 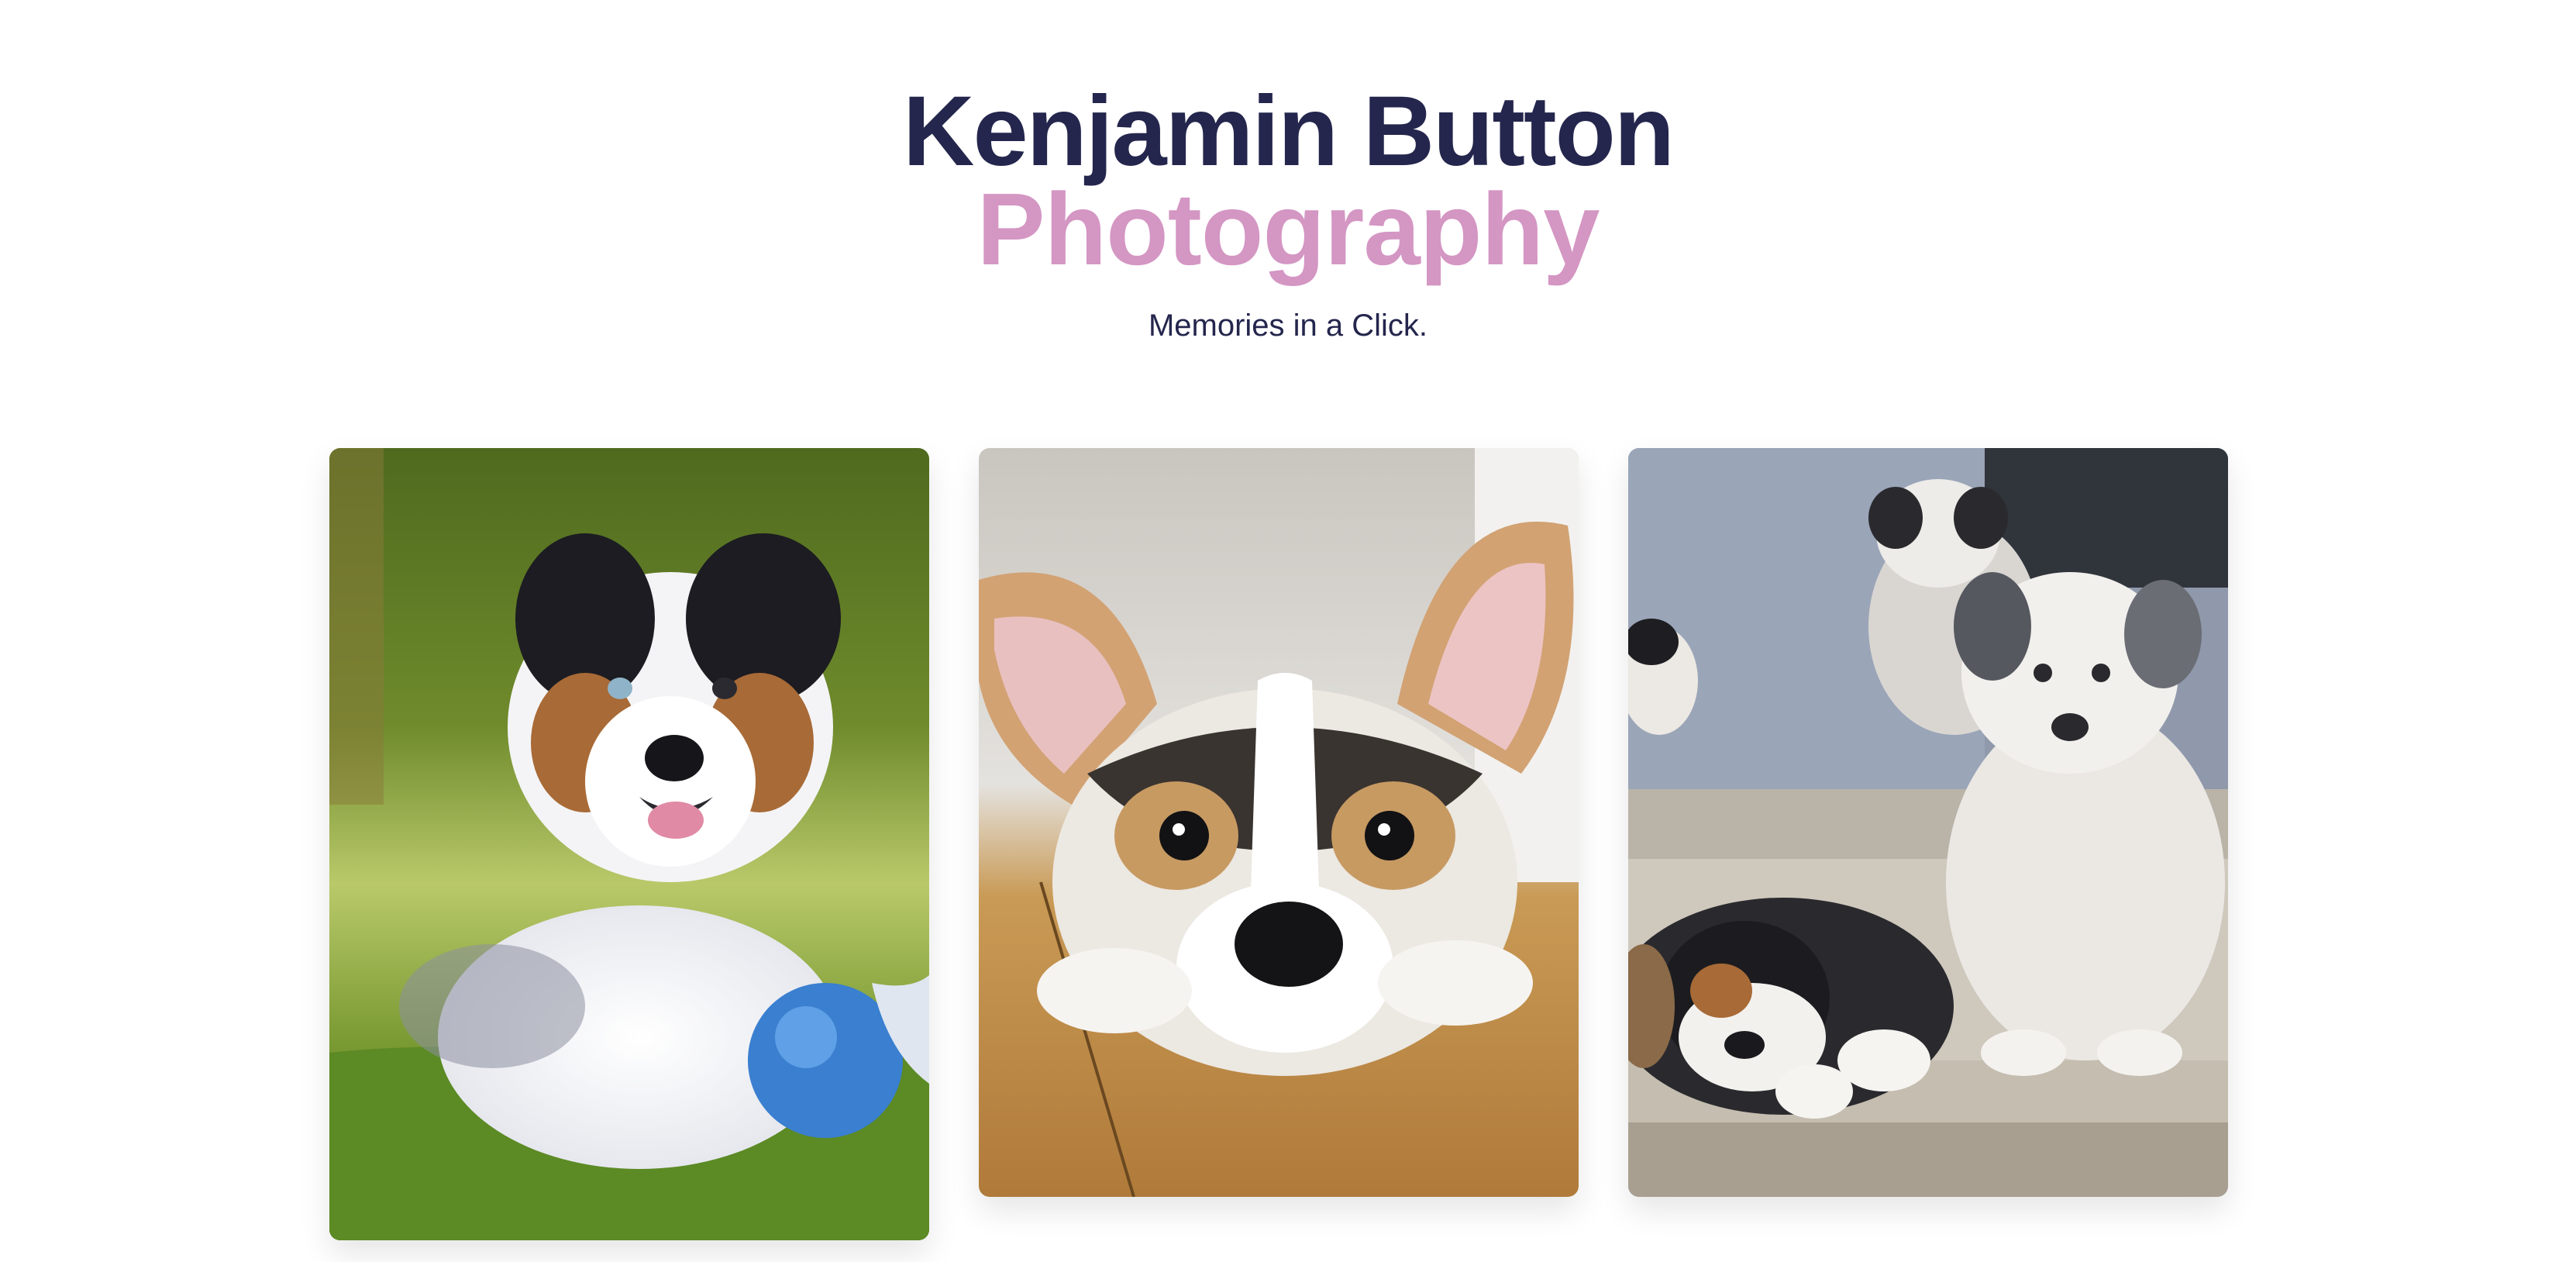 I want to click on site-subtitle: Photography, so click(x=1288, y=229).